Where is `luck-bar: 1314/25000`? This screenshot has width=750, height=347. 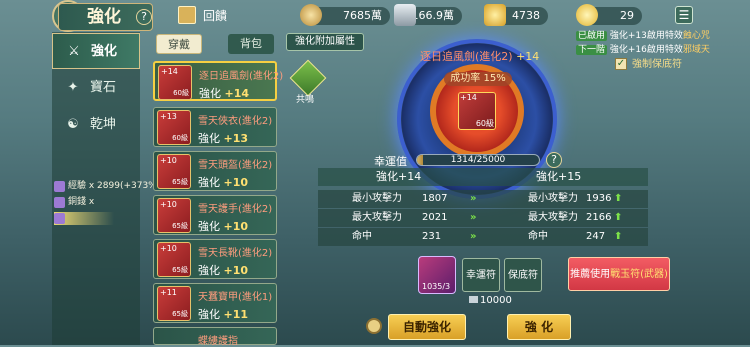 luck-bar: 1314/25000 is located at coordinates (478, 160).